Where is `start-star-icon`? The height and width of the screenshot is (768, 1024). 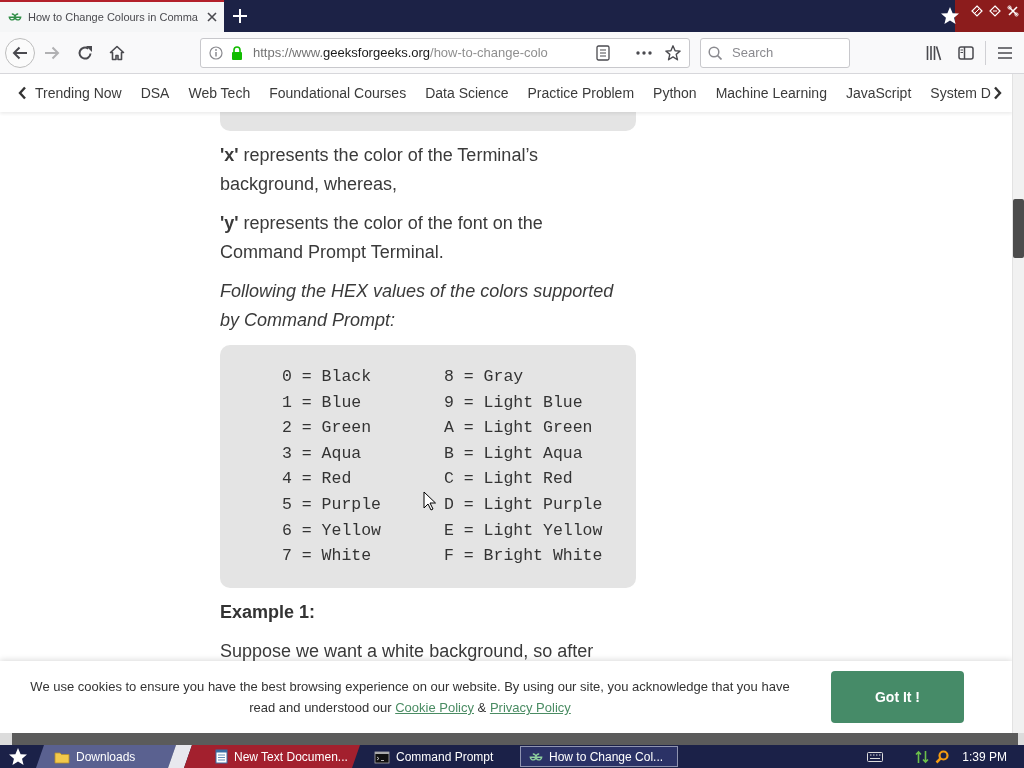
start-star-icon is located at coordinates (18, 756).